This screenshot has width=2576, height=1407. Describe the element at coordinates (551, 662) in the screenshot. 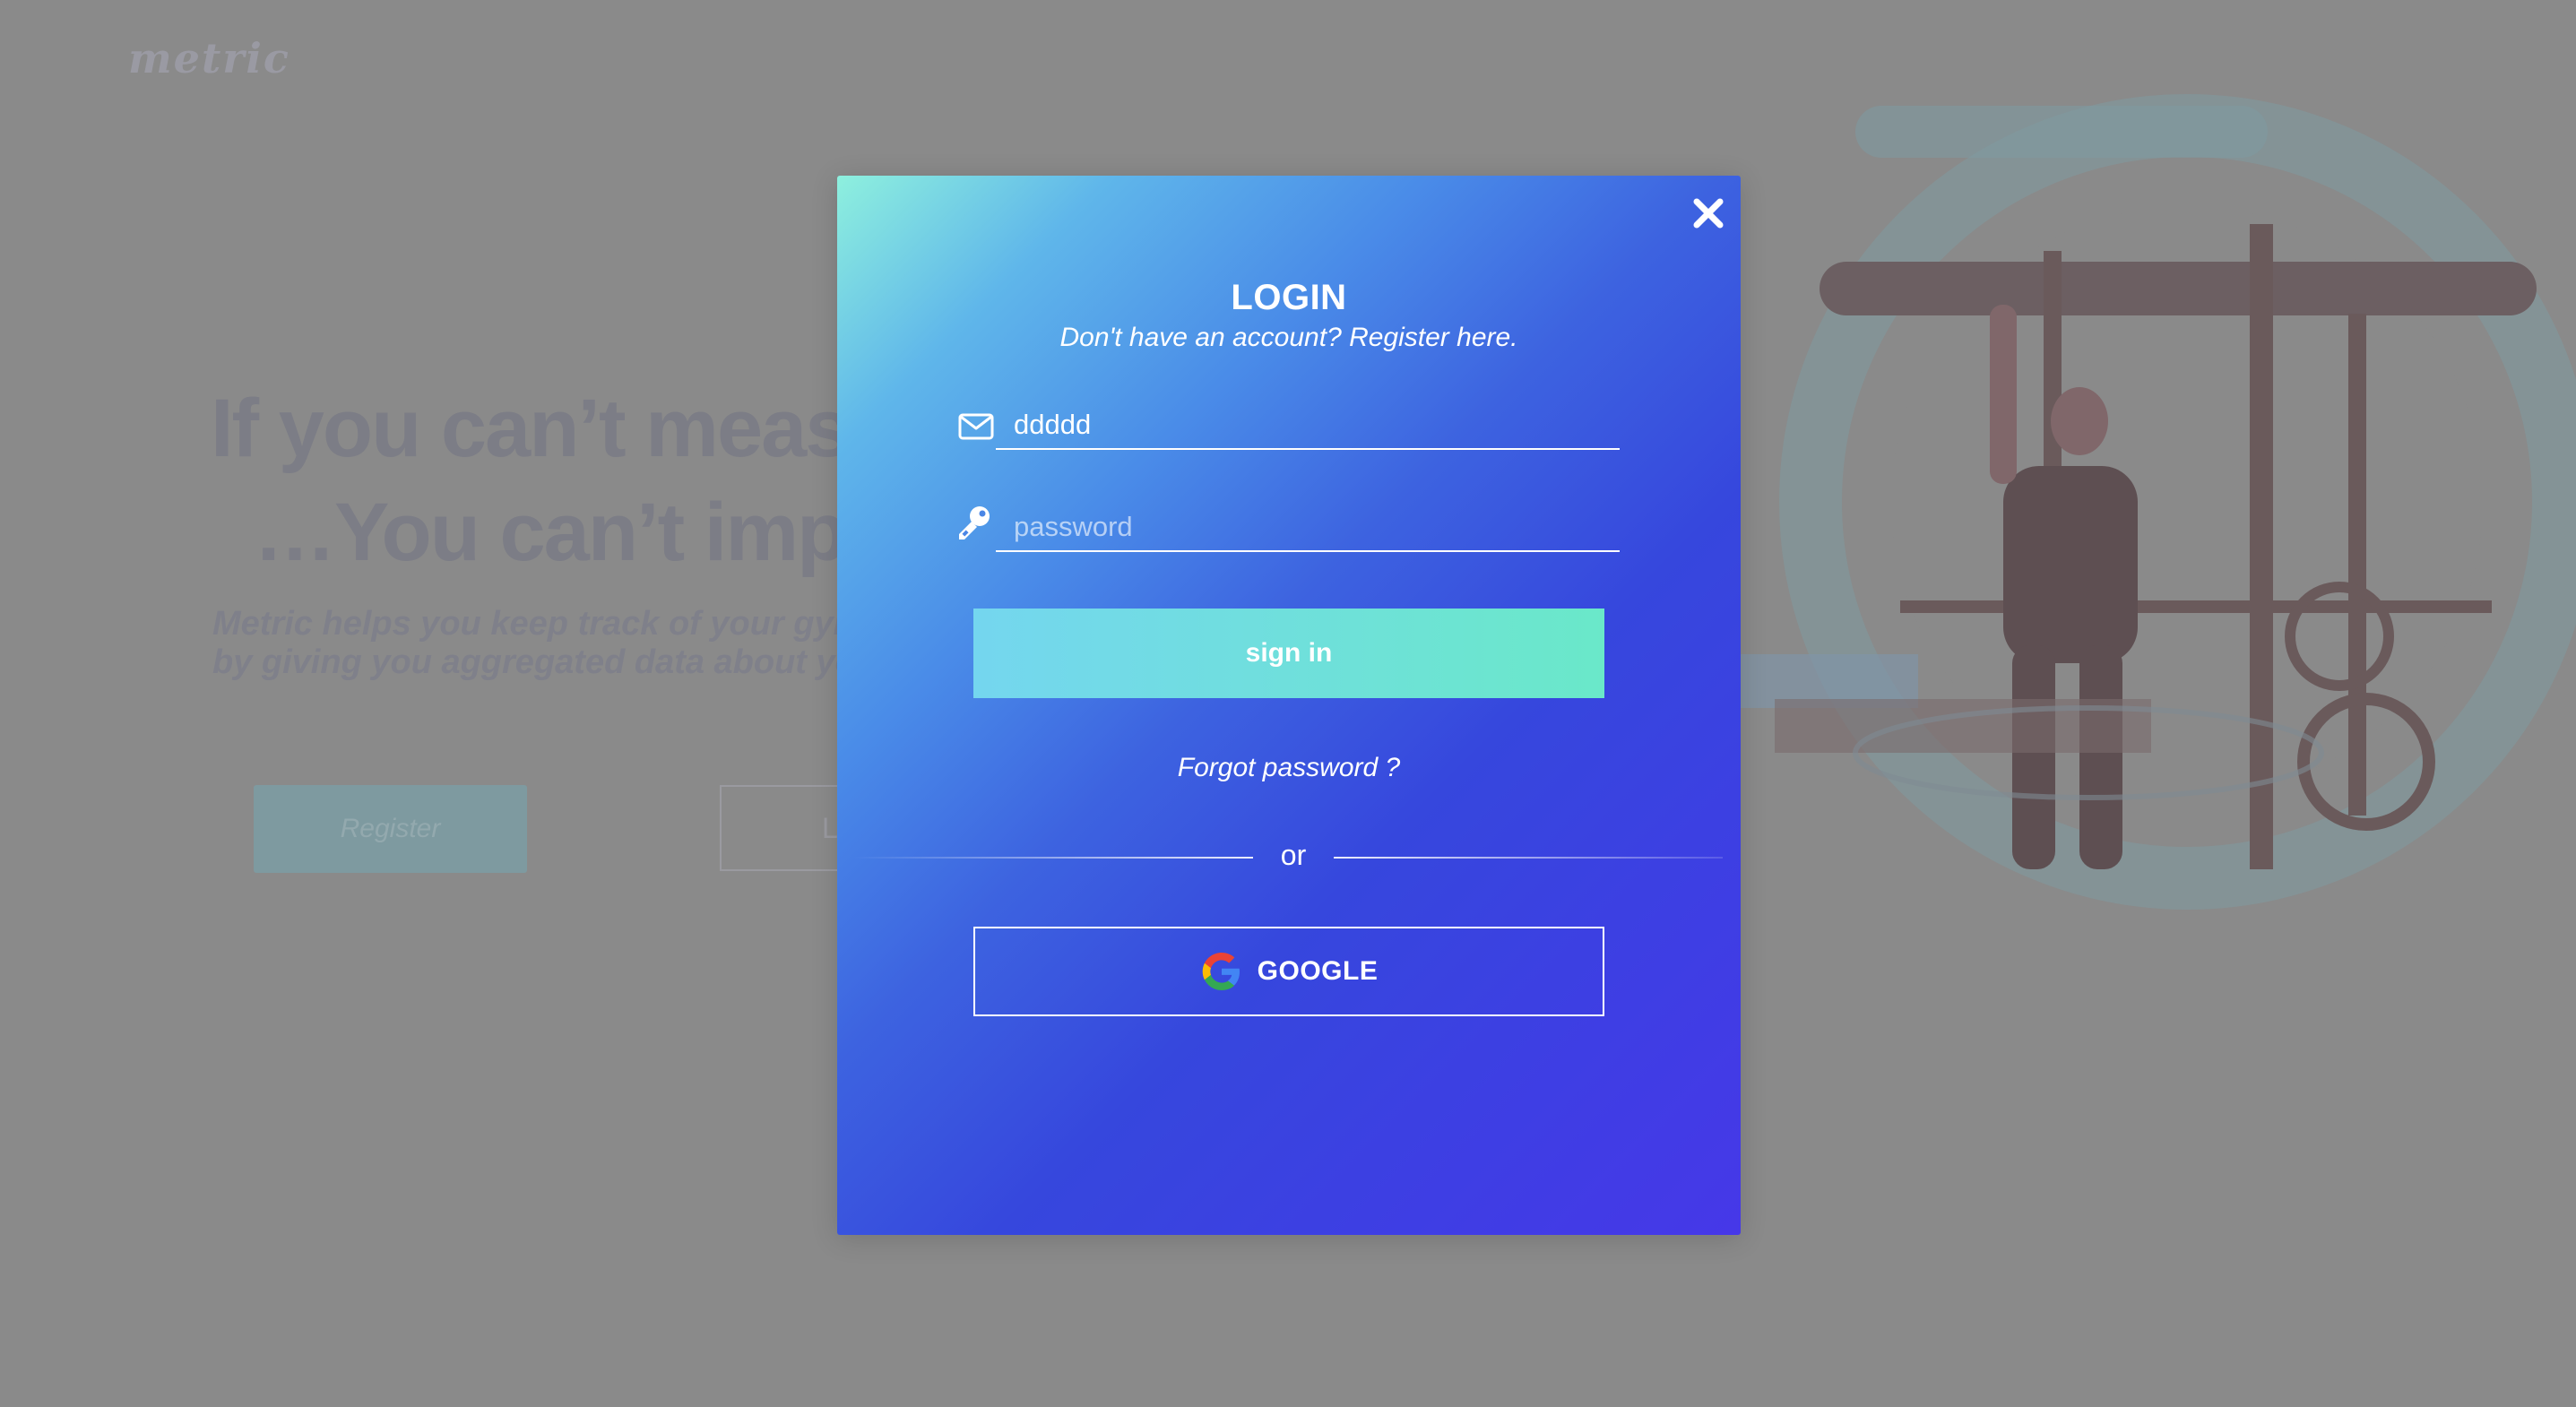

I see `hero-tagline-line2: by giving you aggregated data about your` at that location.